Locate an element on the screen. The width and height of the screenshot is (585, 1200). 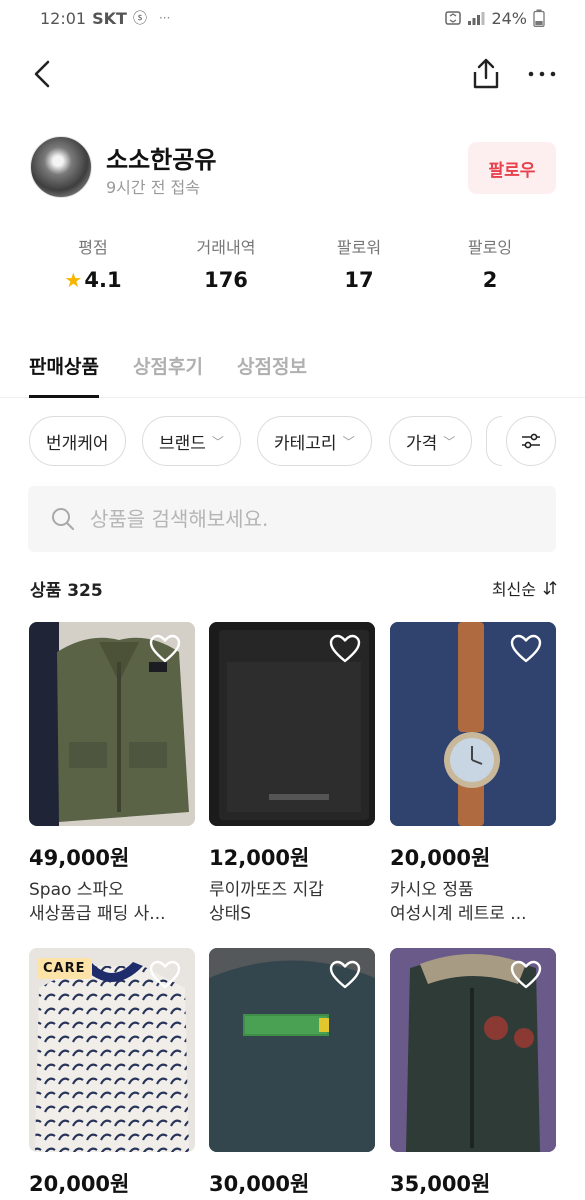
search-icon is located at coordinates (63, 519).